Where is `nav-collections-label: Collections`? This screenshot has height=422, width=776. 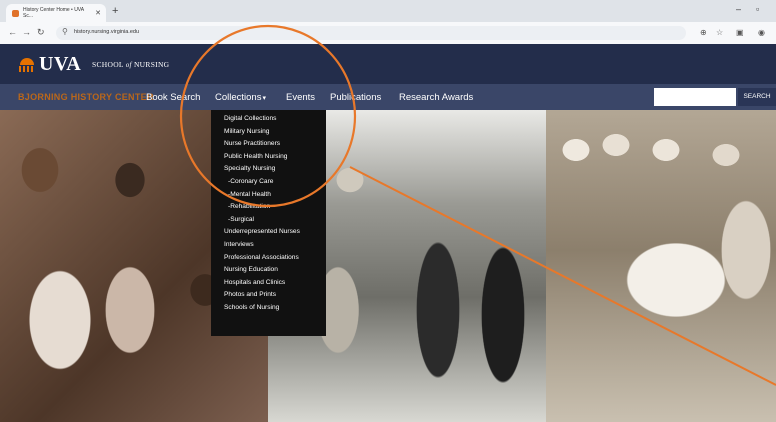 nav-collections-label: Collections is located at coordinates (238, 97).